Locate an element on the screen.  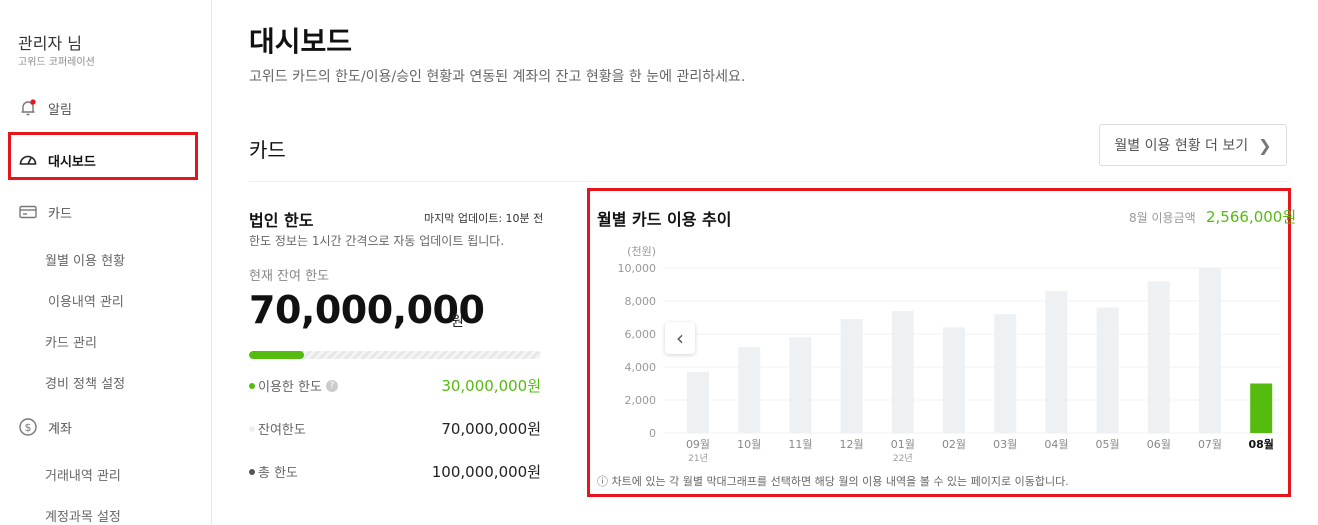
last-updated-text: 마지막 업데이트: 10분 전 is located at coordinates (484, 218).